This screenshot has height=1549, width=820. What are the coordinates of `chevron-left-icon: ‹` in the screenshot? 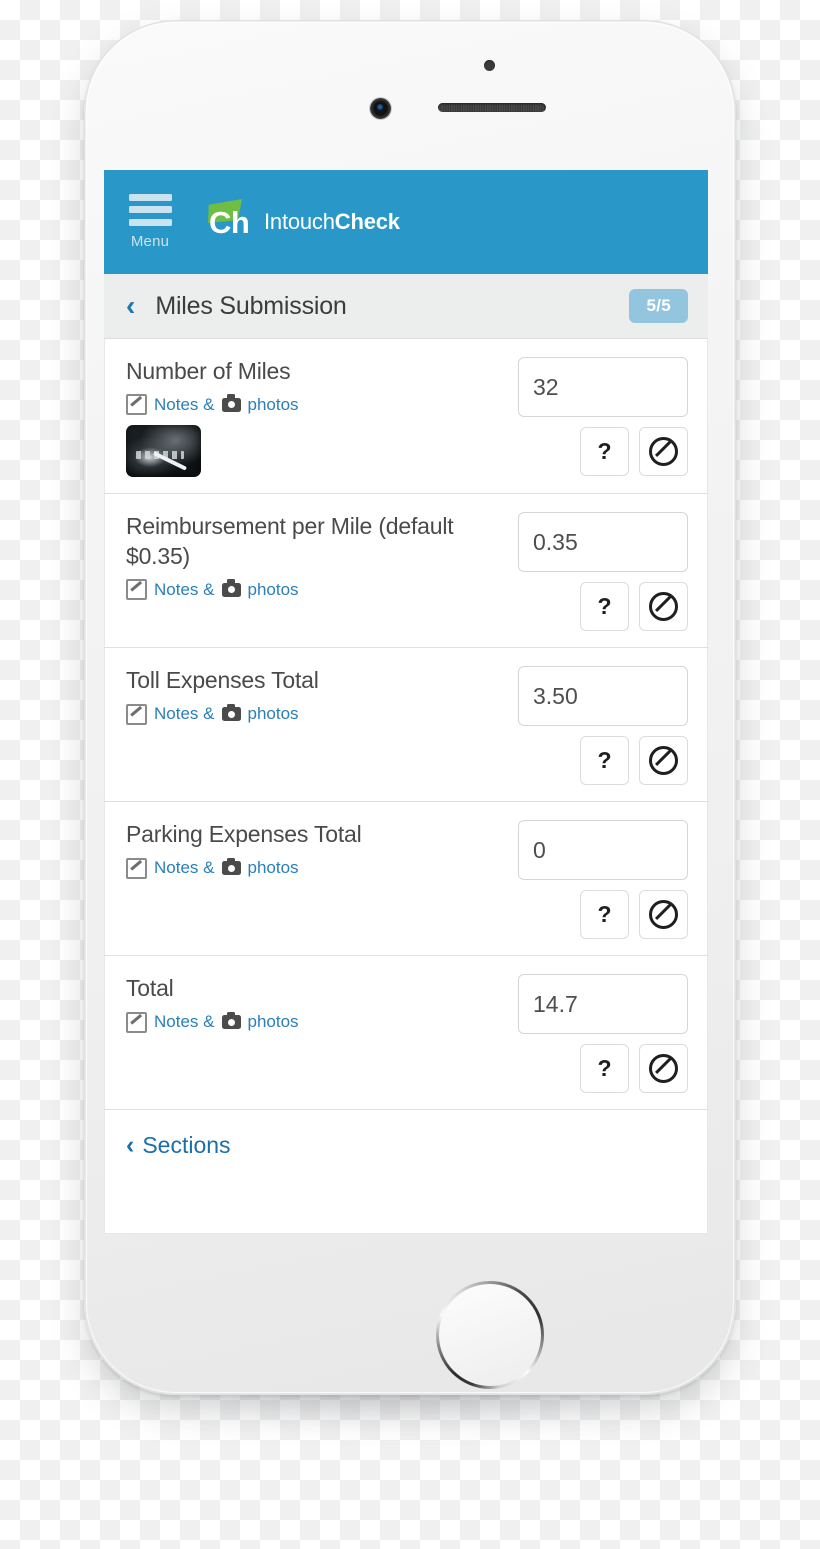 It's located at (130, 1145).